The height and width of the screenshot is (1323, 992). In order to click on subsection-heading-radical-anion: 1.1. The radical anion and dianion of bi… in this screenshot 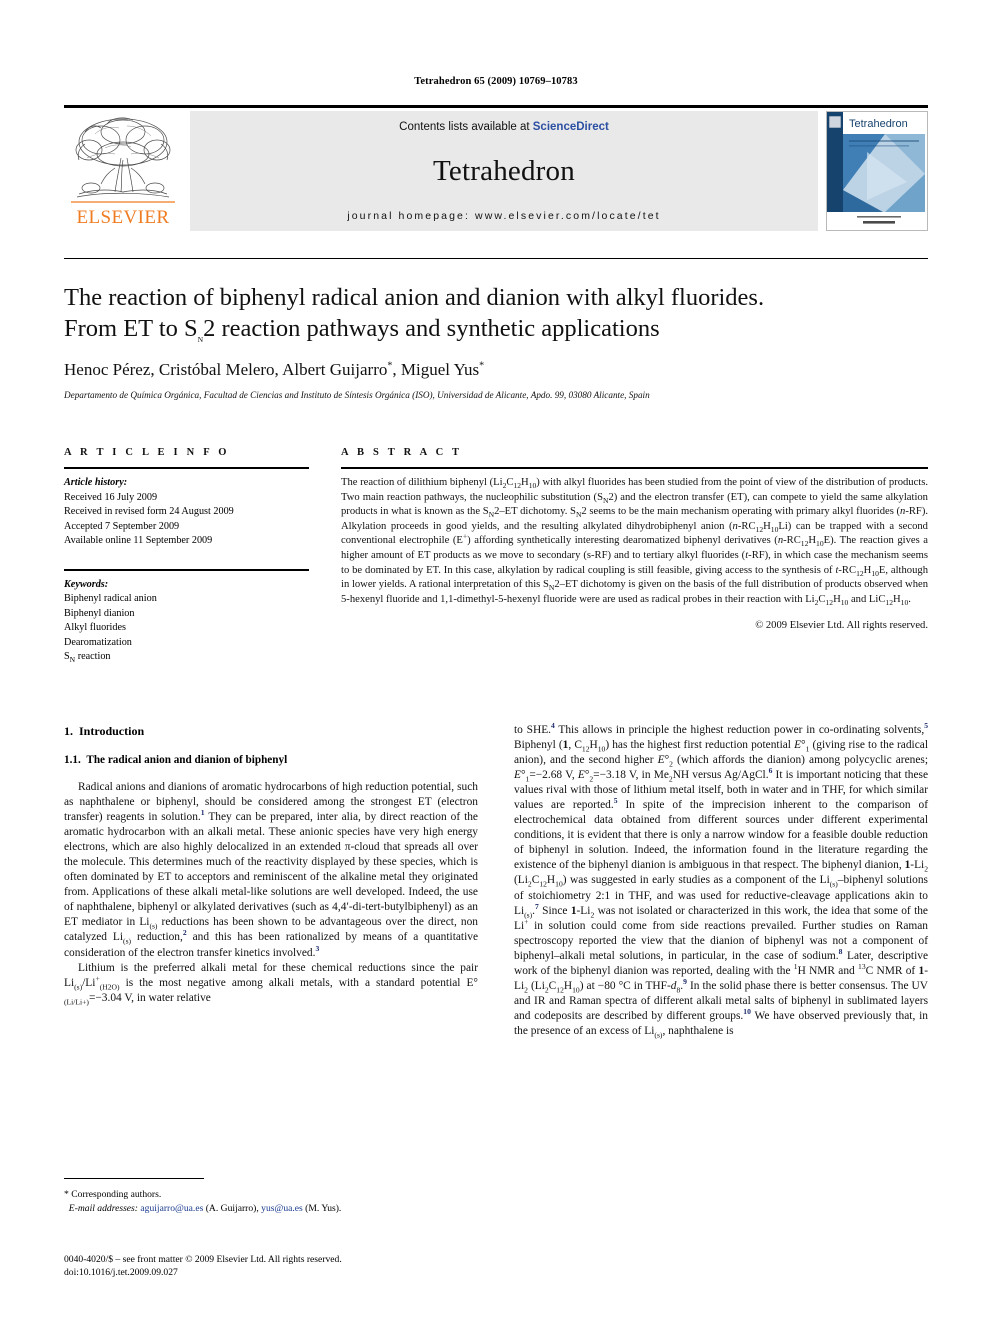, I will do `click(271, 760)`.